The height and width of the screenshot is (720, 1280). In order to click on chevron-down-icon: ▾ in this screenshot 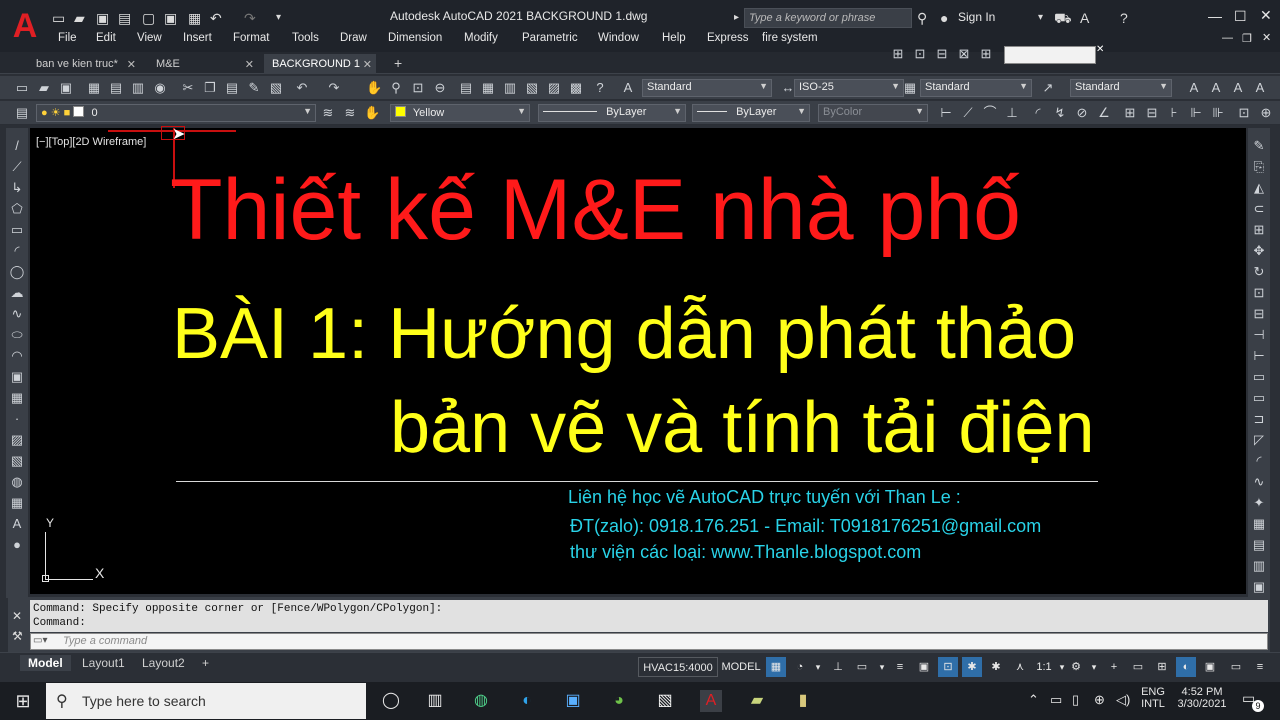, I will do `click(818, 667)`.